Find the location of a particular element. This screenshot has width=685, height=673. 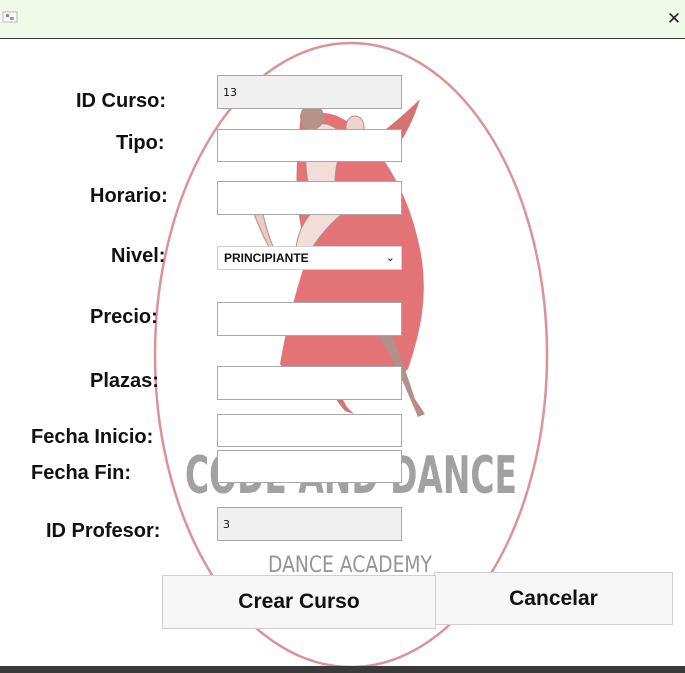

title-bar: ✕ is located at coordinates (342, 19).